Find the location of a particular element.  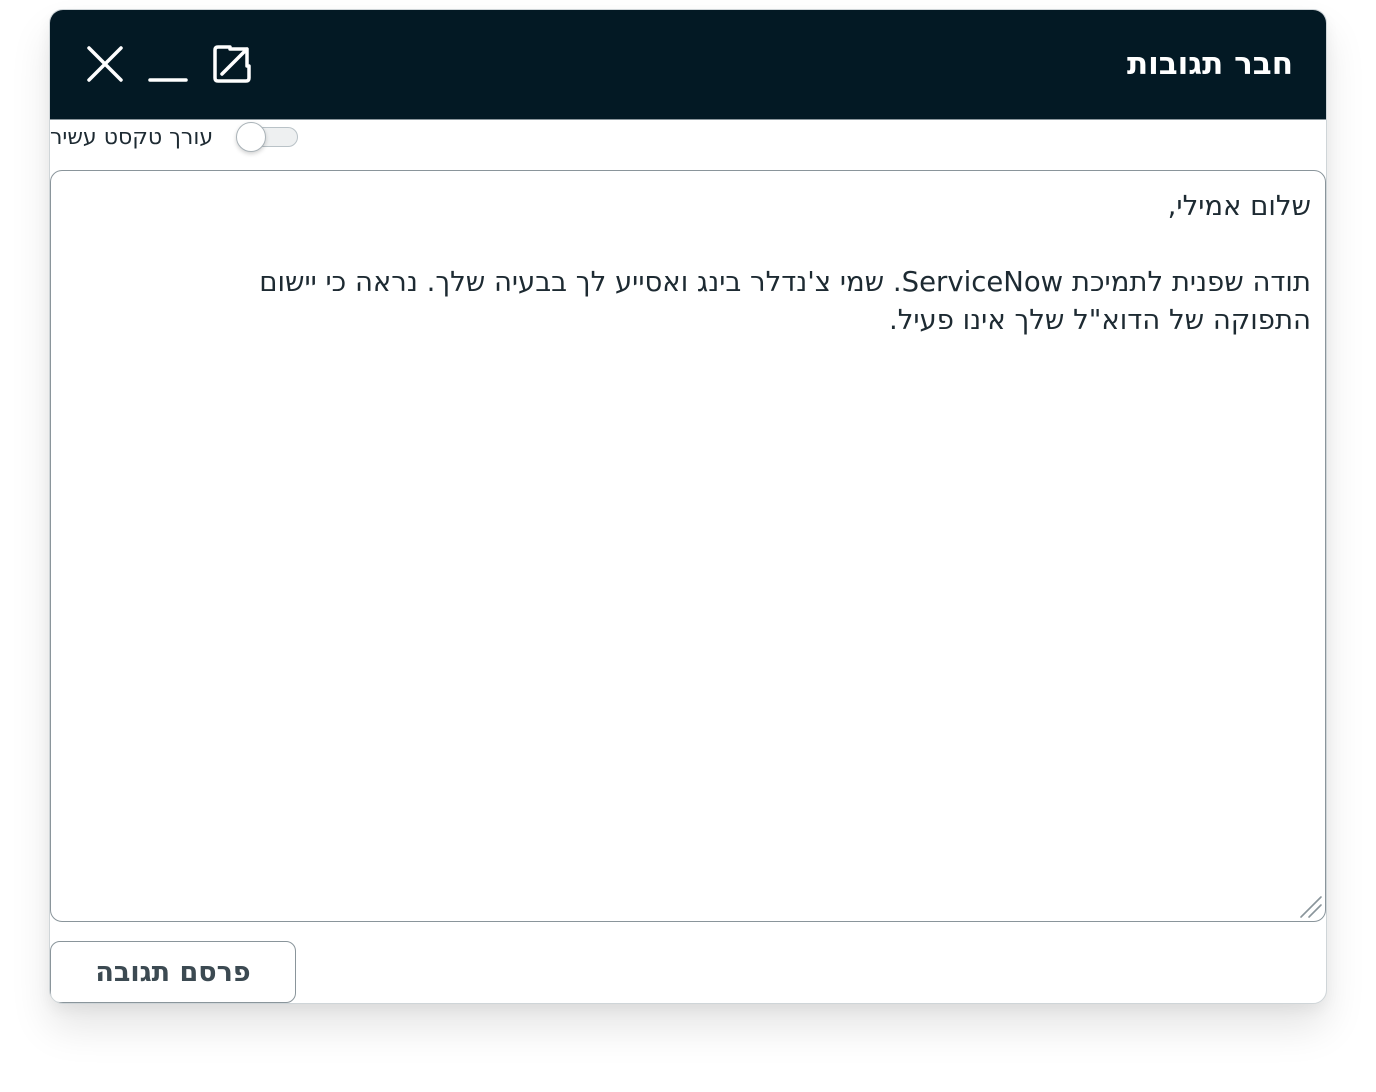

resize-grip-icon is located at coordinates (1311, 907).